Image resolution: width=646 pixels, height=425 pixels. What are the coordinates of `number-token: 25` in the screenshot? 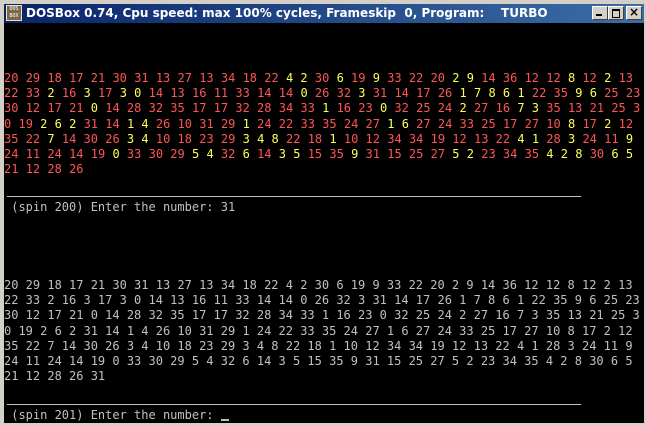 It's located at (416, 154).